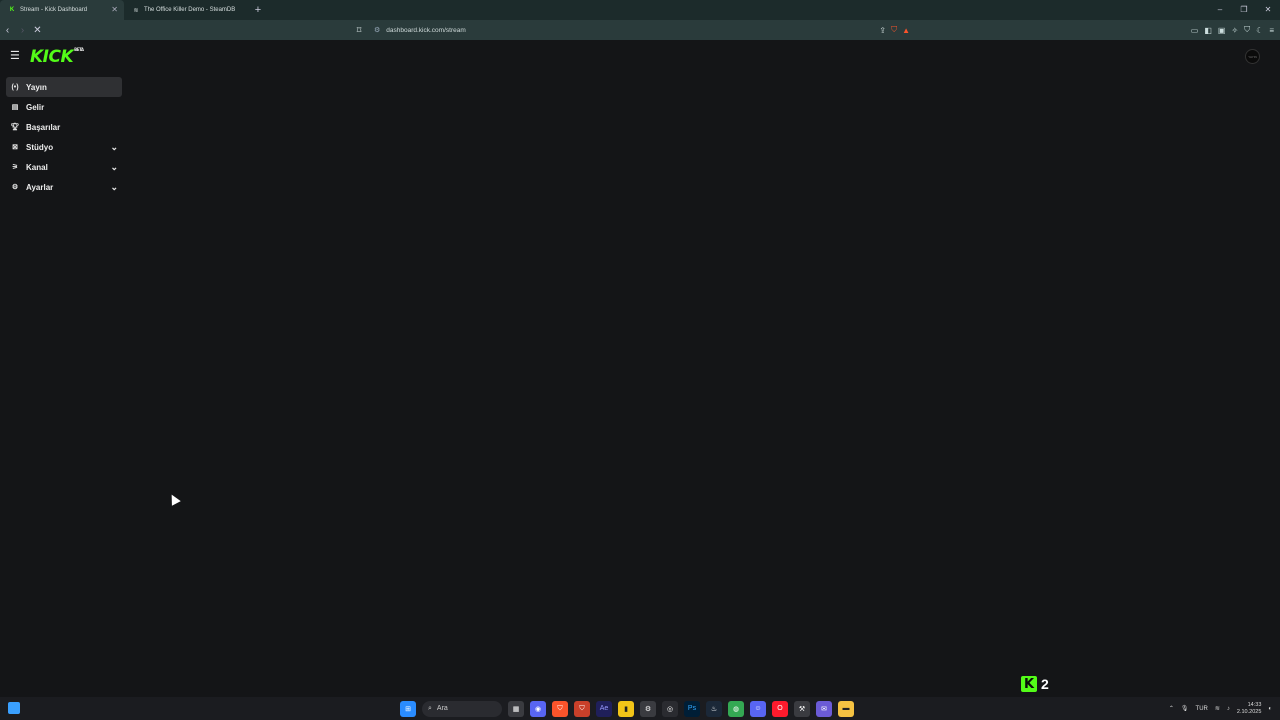 This screenshot has height=720, width=1280. What do you see at coordinates (15, 147) in the screenshot?
I see `studio-icon: ⊠` at bounding box center [15, 147].